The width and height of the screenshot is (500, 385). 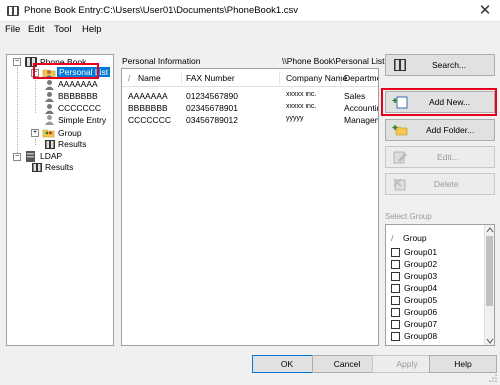 What do you see at coordinates (316, 78) in the screenshot?
I see `column-header-company: Company Name` at bounding box center [316, 78].